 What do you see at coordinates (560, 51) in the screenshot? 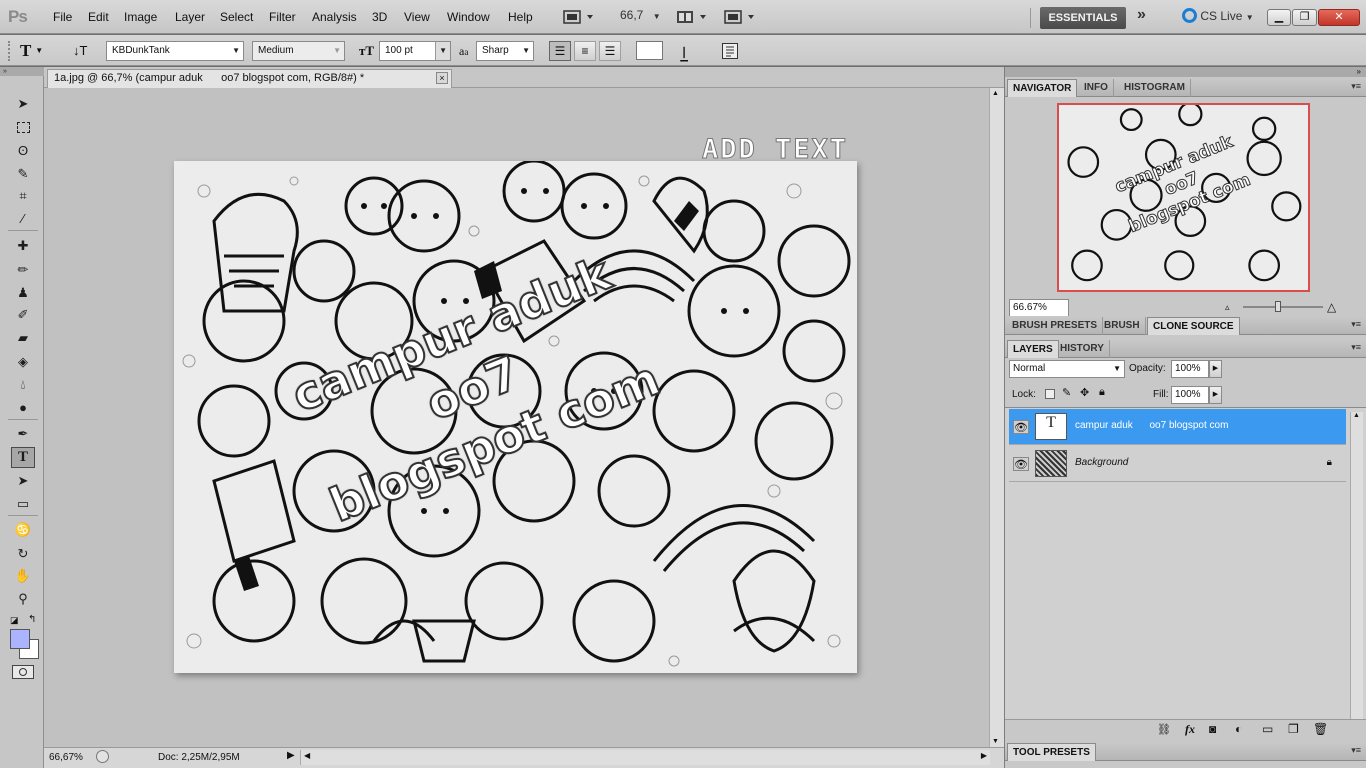
I see `align-left-button: ☰` at bounding box center [560, 51].